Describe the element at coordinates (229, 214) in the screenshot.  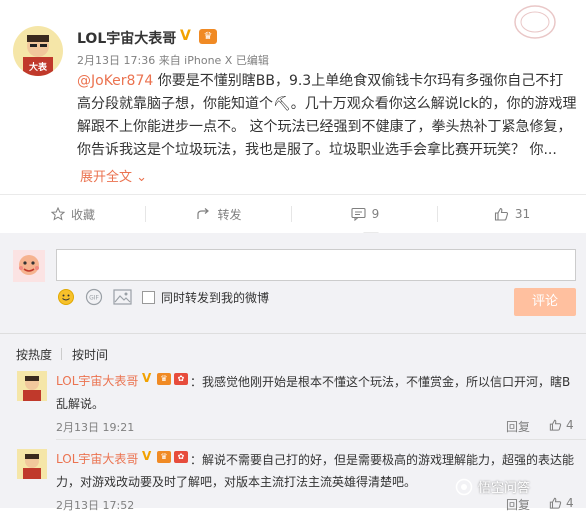
I see `forward-label: 转发` at that location.